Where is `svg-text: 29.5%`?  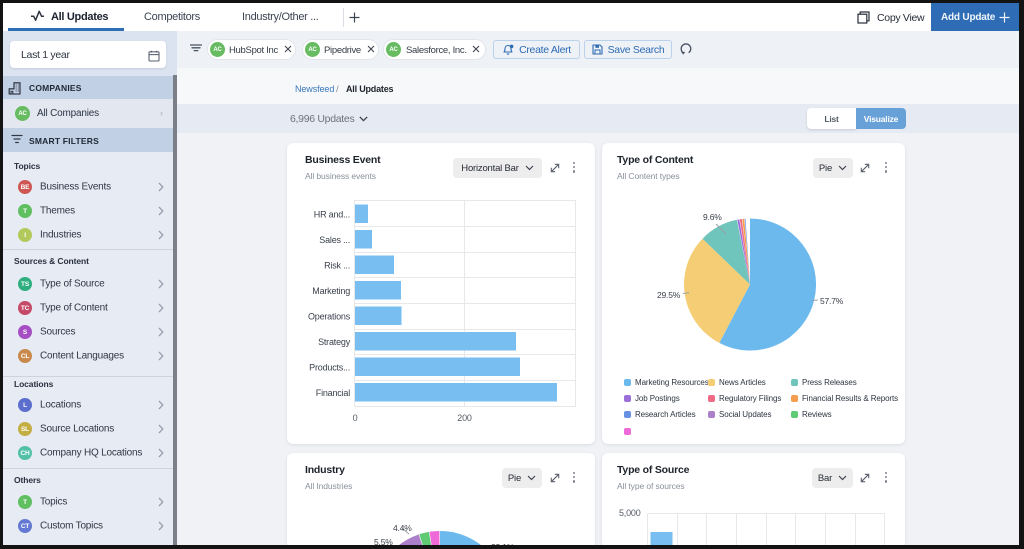 svg-text: 29.5% is located at coordinates (669, 295).